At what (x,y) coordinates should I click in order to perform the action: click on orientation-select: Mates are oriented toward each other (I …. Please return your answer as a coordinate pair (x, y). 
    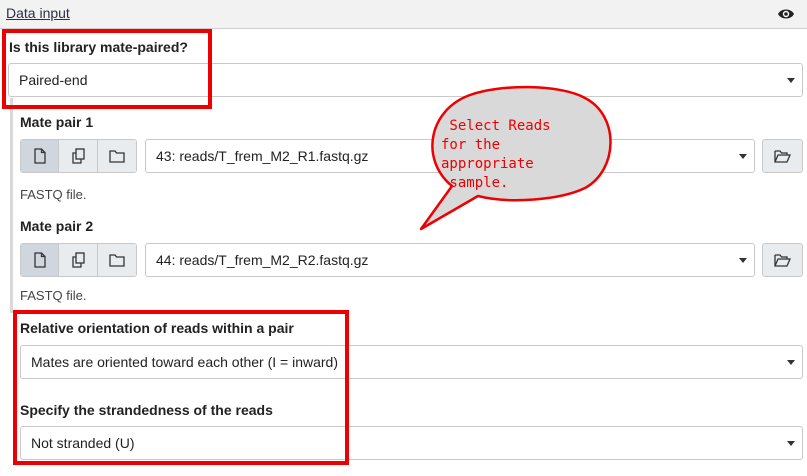
    Looking at the image, I should click on (411, 362).